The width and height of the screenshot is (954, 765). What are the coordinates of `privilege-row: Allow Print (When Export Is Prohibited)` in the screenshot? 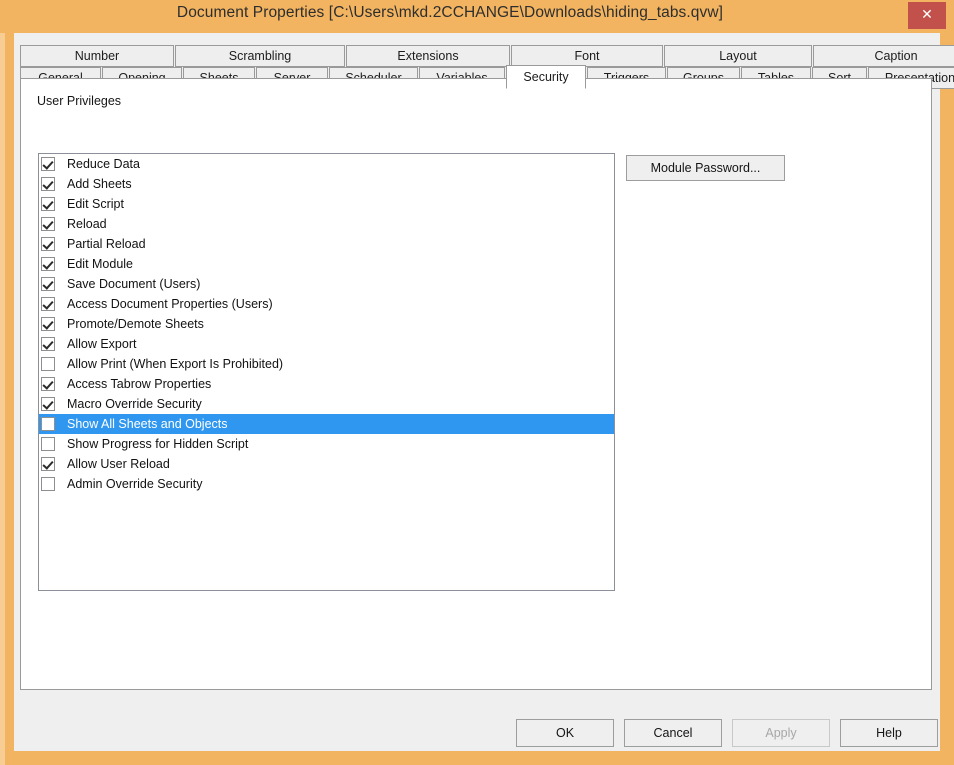 It's located at (326, 364).